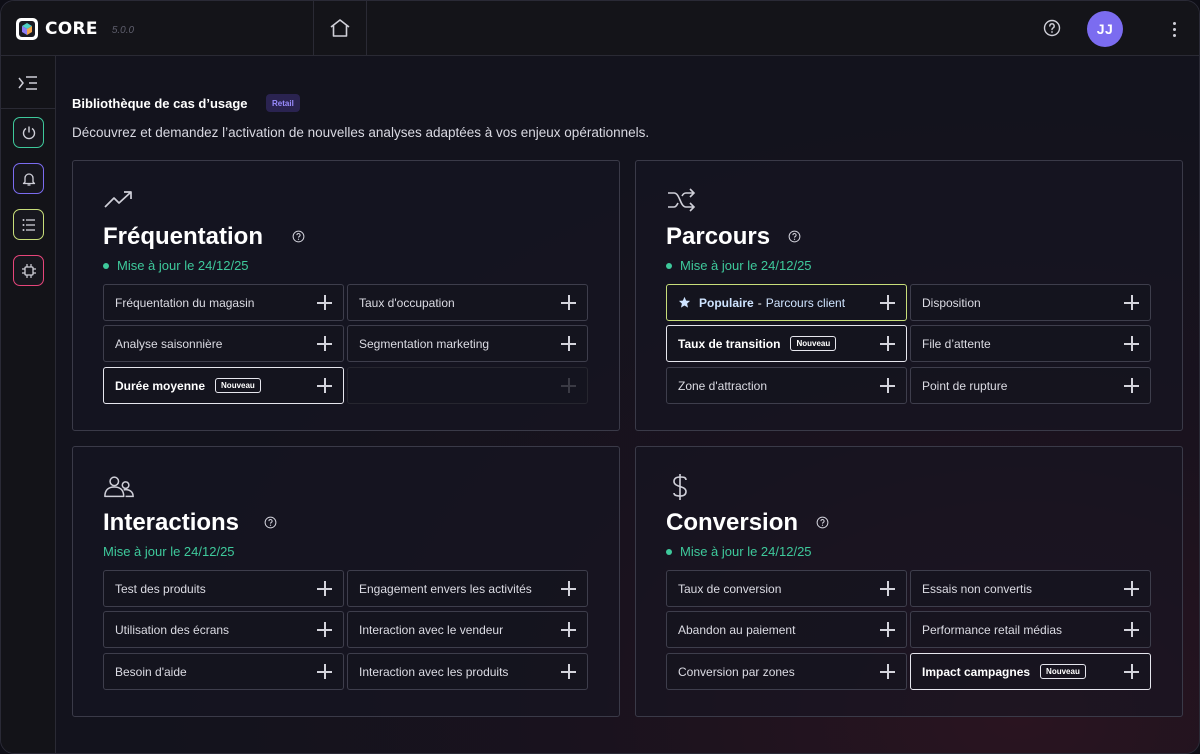 The width and height of the screenshot is (1200, 754). Describe the element at coordinates (445, 588) in the screenshot. I see `usecase-label: Engagement envers les activités` at that location.